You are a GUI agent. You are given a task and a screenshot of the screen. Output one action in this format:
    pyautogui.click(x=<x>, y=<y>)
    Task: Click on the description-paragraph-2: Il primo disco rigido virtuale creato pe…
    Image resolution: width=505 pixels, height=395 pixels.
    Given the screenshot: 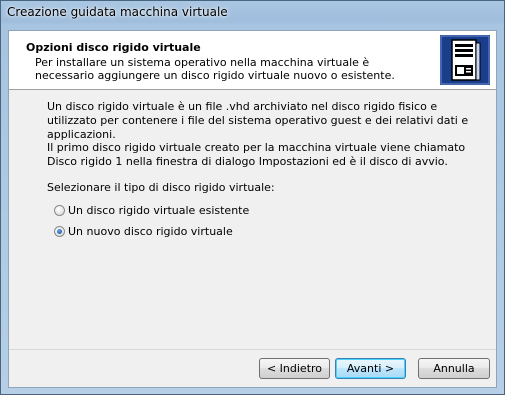 What is the action you would take?
    pyautogui.click(x=256, y=154)
    